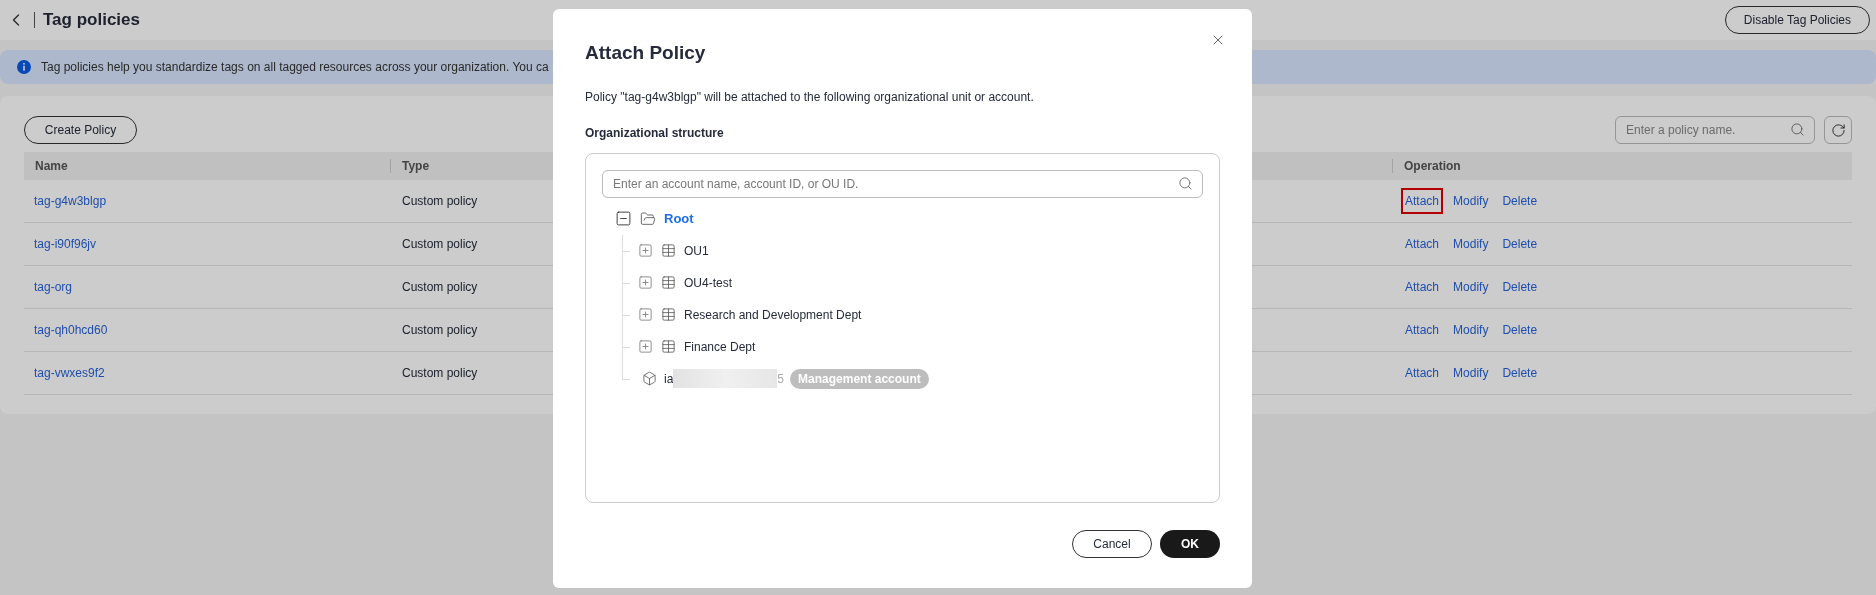 The width and height of the screenshot is (1876, 595). What do you see at coordinates (80, 130) in the screenshot?
I see `create-policy-button: Create Policy` at bounding box center [80, 130].